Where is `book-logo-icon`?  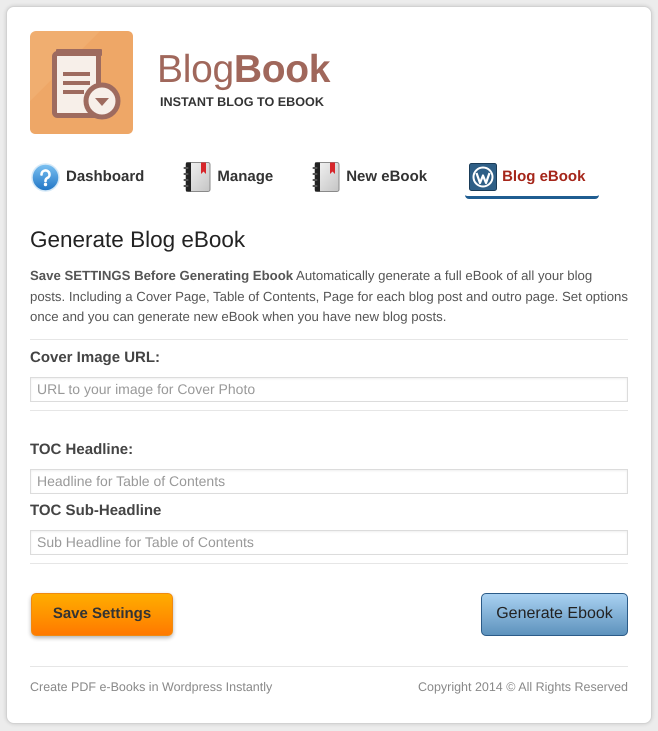 book-logo-icon is located at coordinates (81, 82).